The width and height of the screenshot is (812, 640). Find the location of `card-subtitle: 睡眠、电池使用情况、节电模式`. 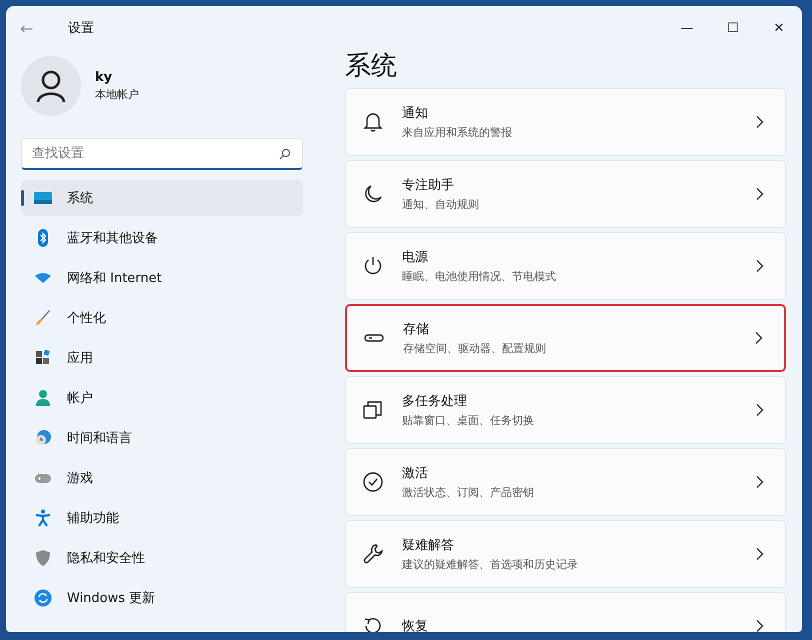

card-subtitle: 睡眠、电池使用情况、节电模式 is located at coordinates (479, 276).